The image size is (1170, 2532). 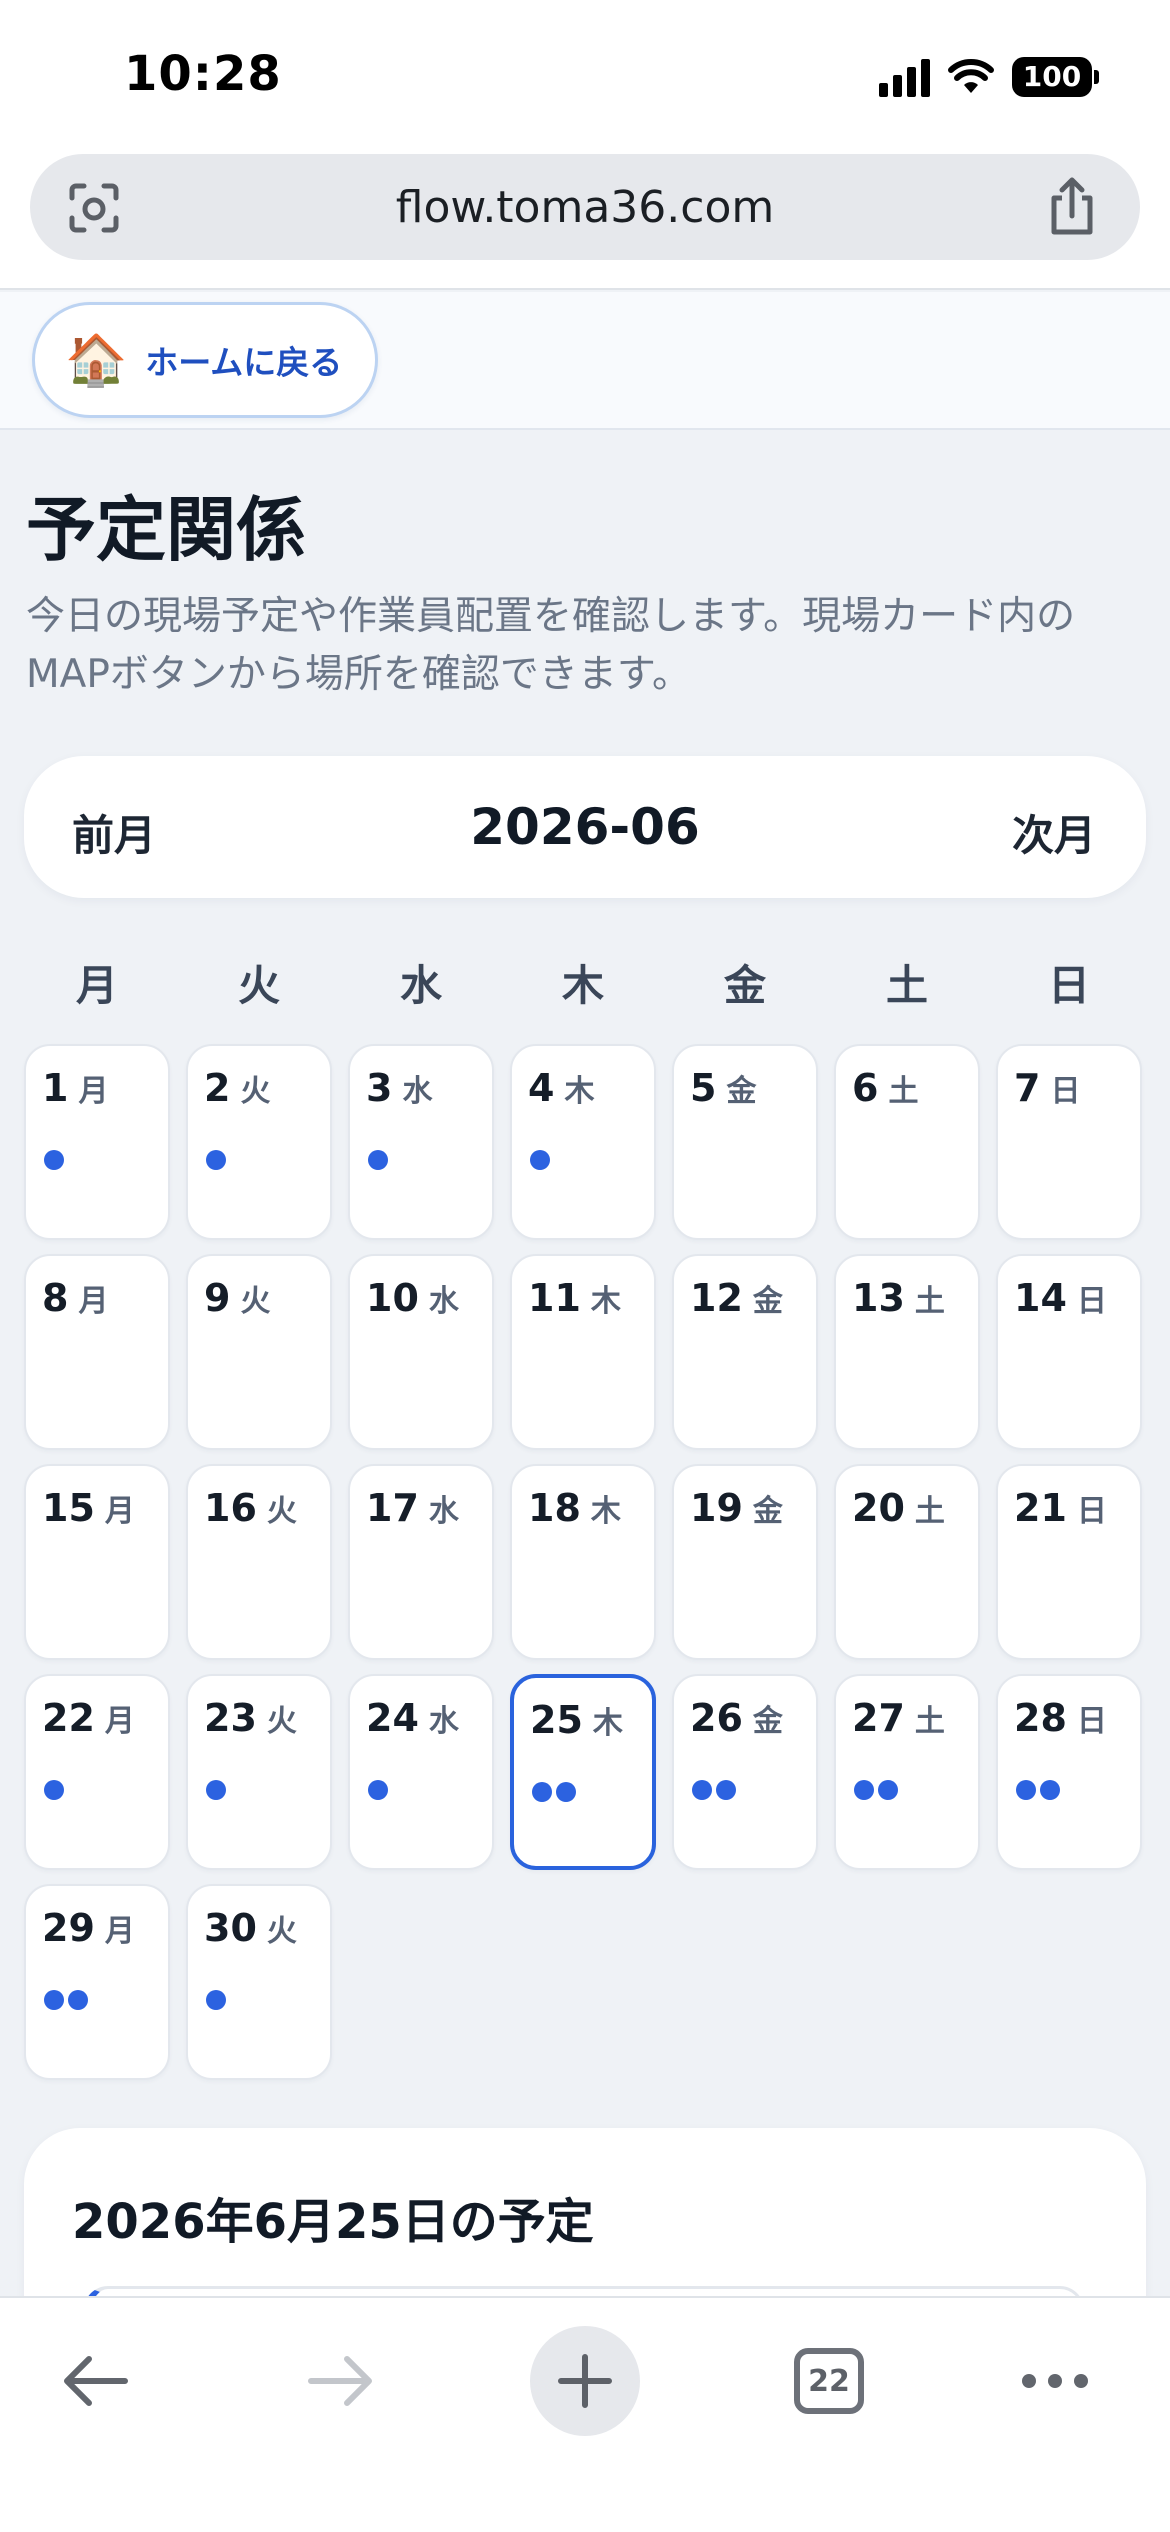 I want to click on day-header: 29 月, so click(x=88, y=1928).